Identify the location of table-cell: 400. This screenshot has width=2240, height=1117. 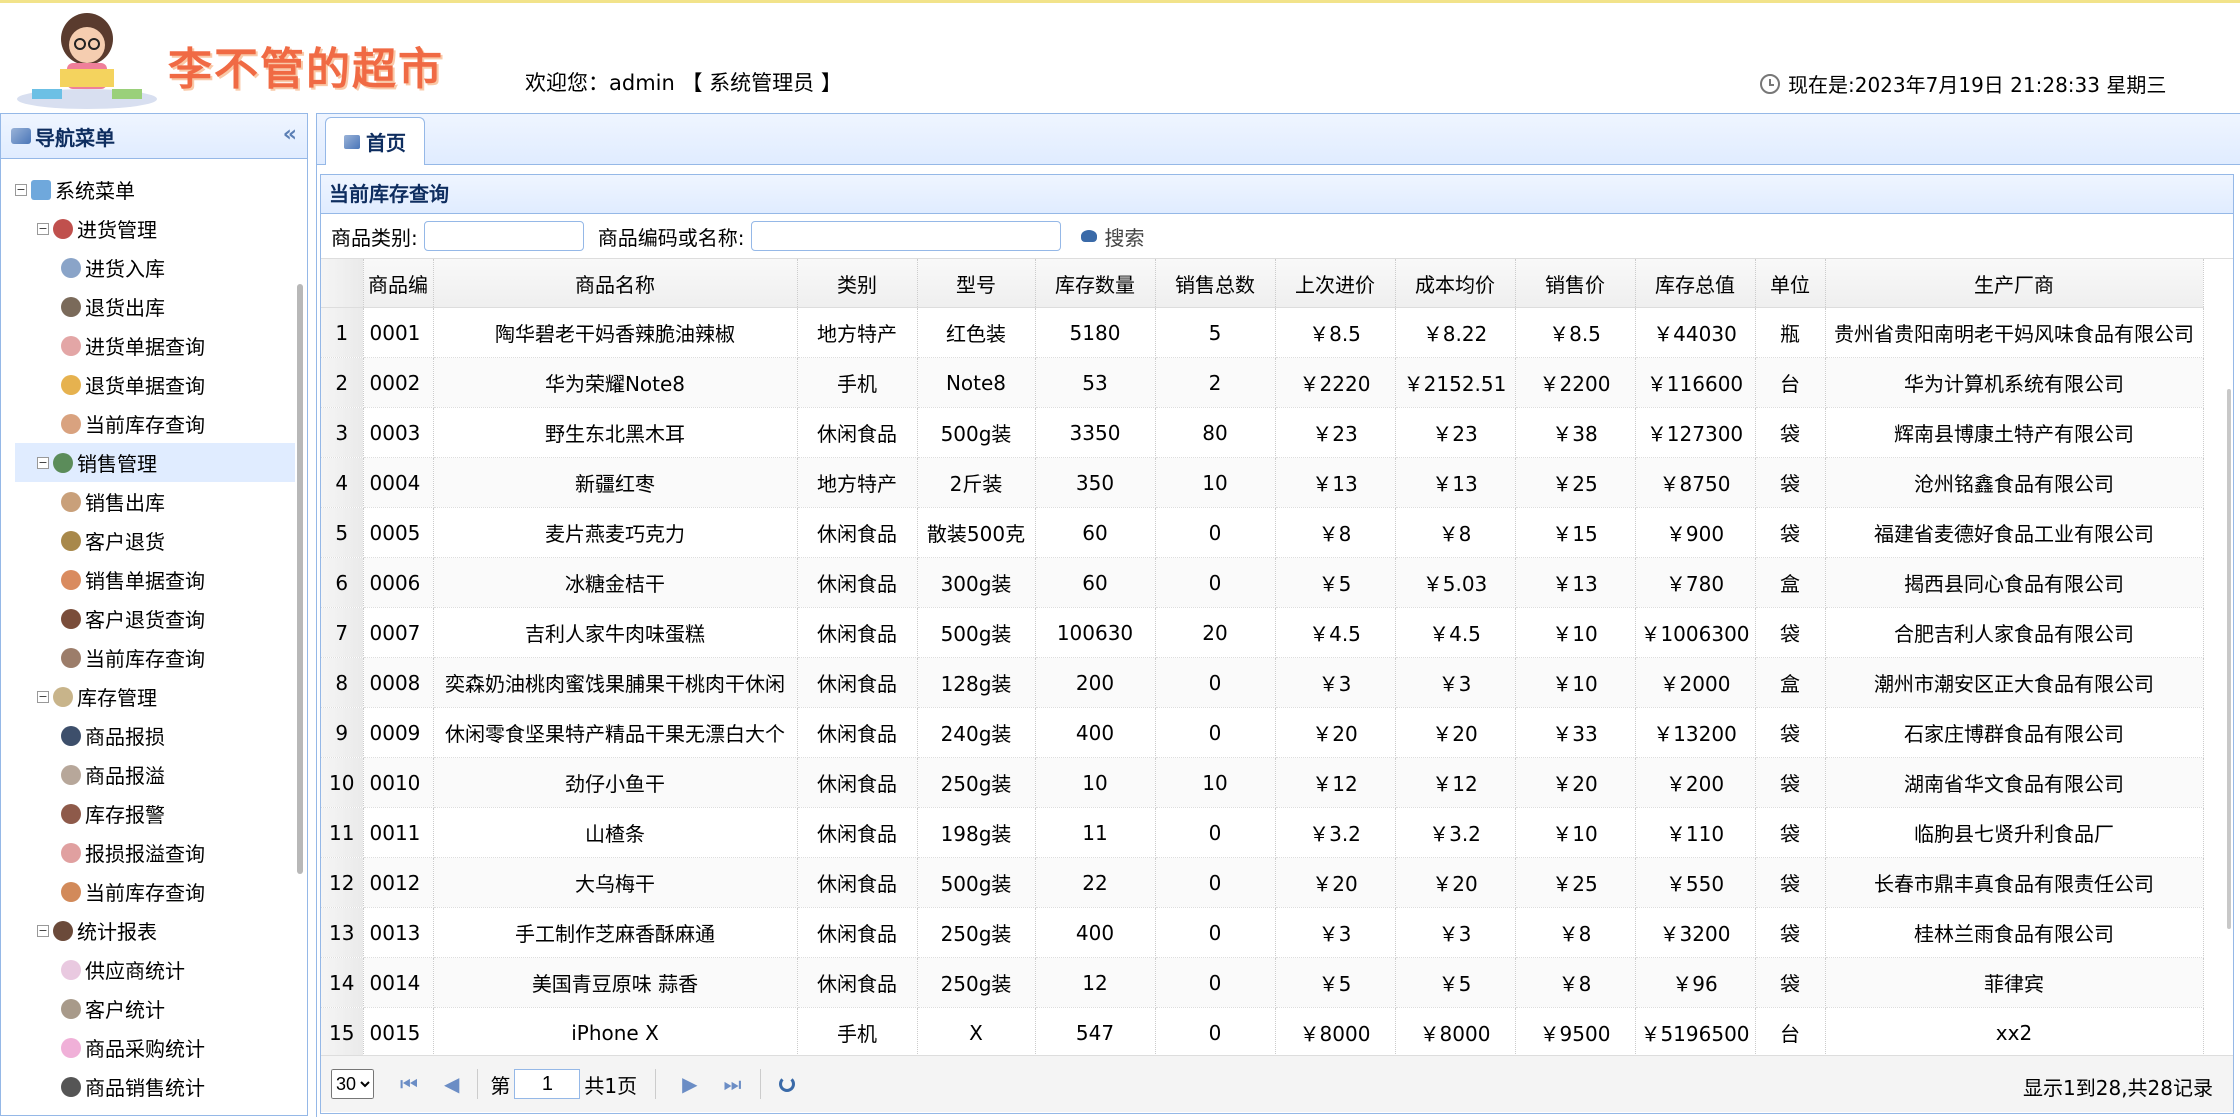
(1095, 732).